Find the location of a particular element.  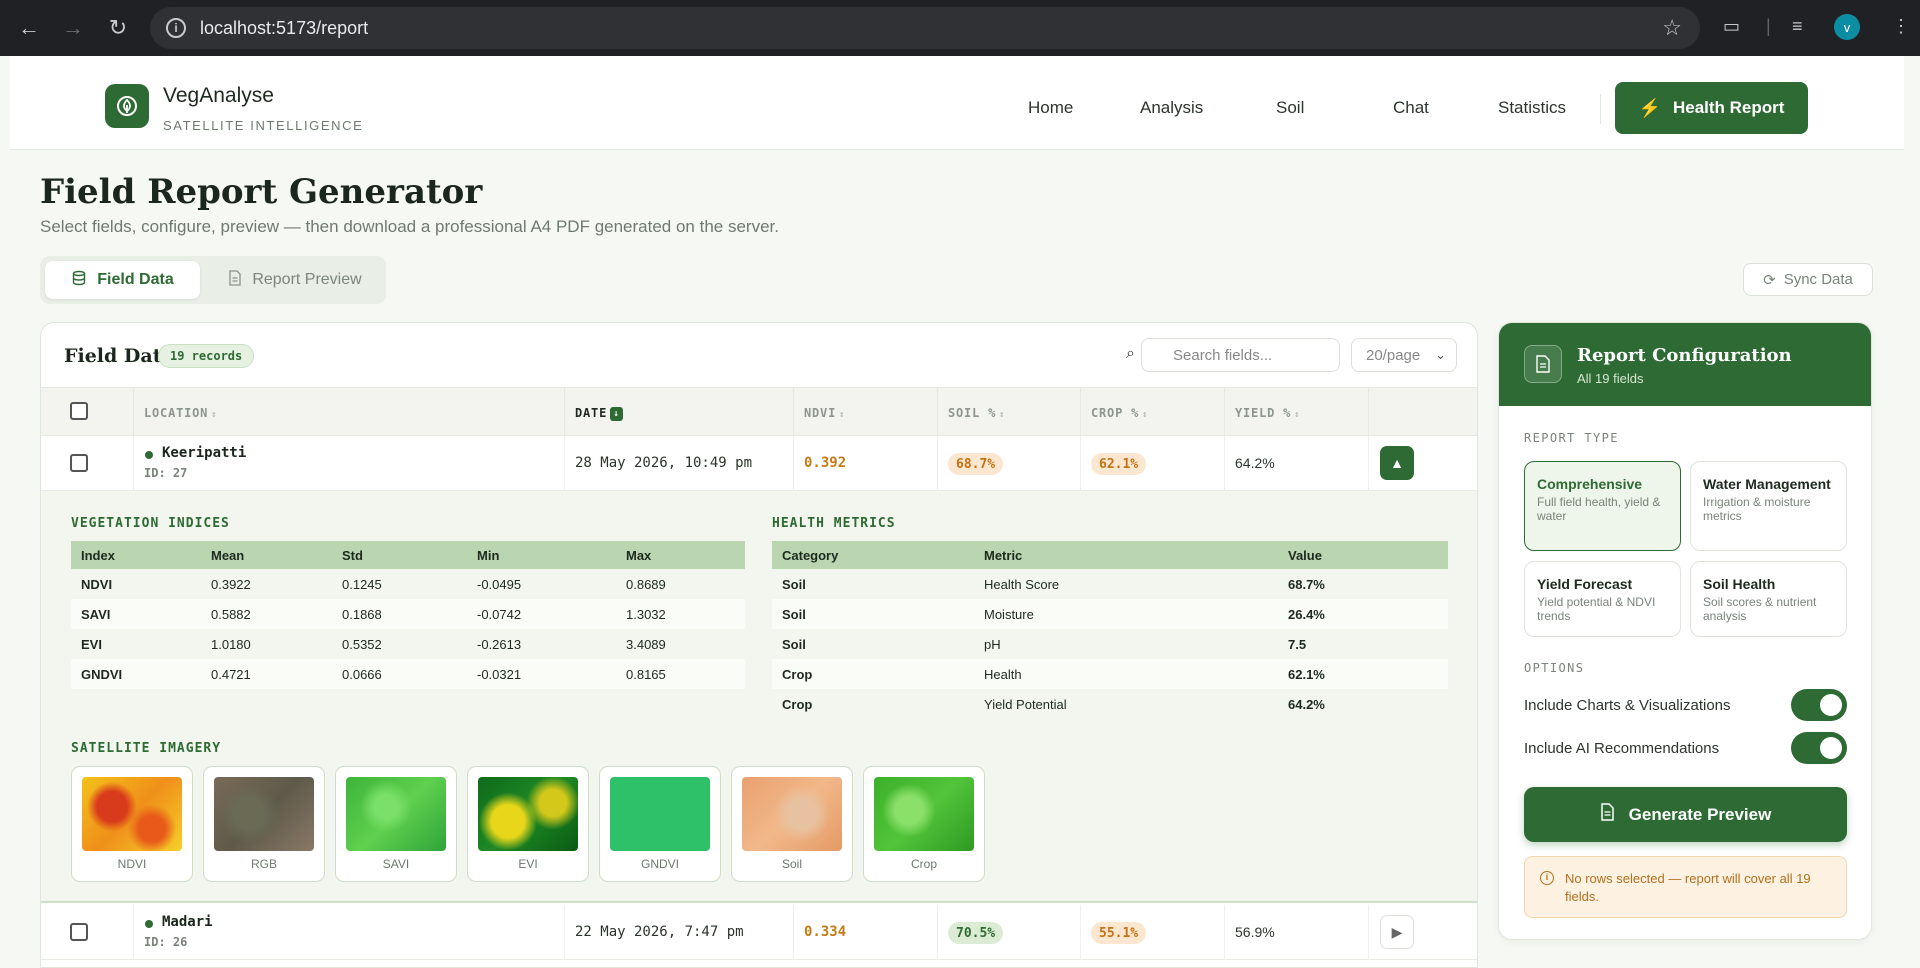

col-crop: CROP % ↕ is located at coordinates (1119, 413).